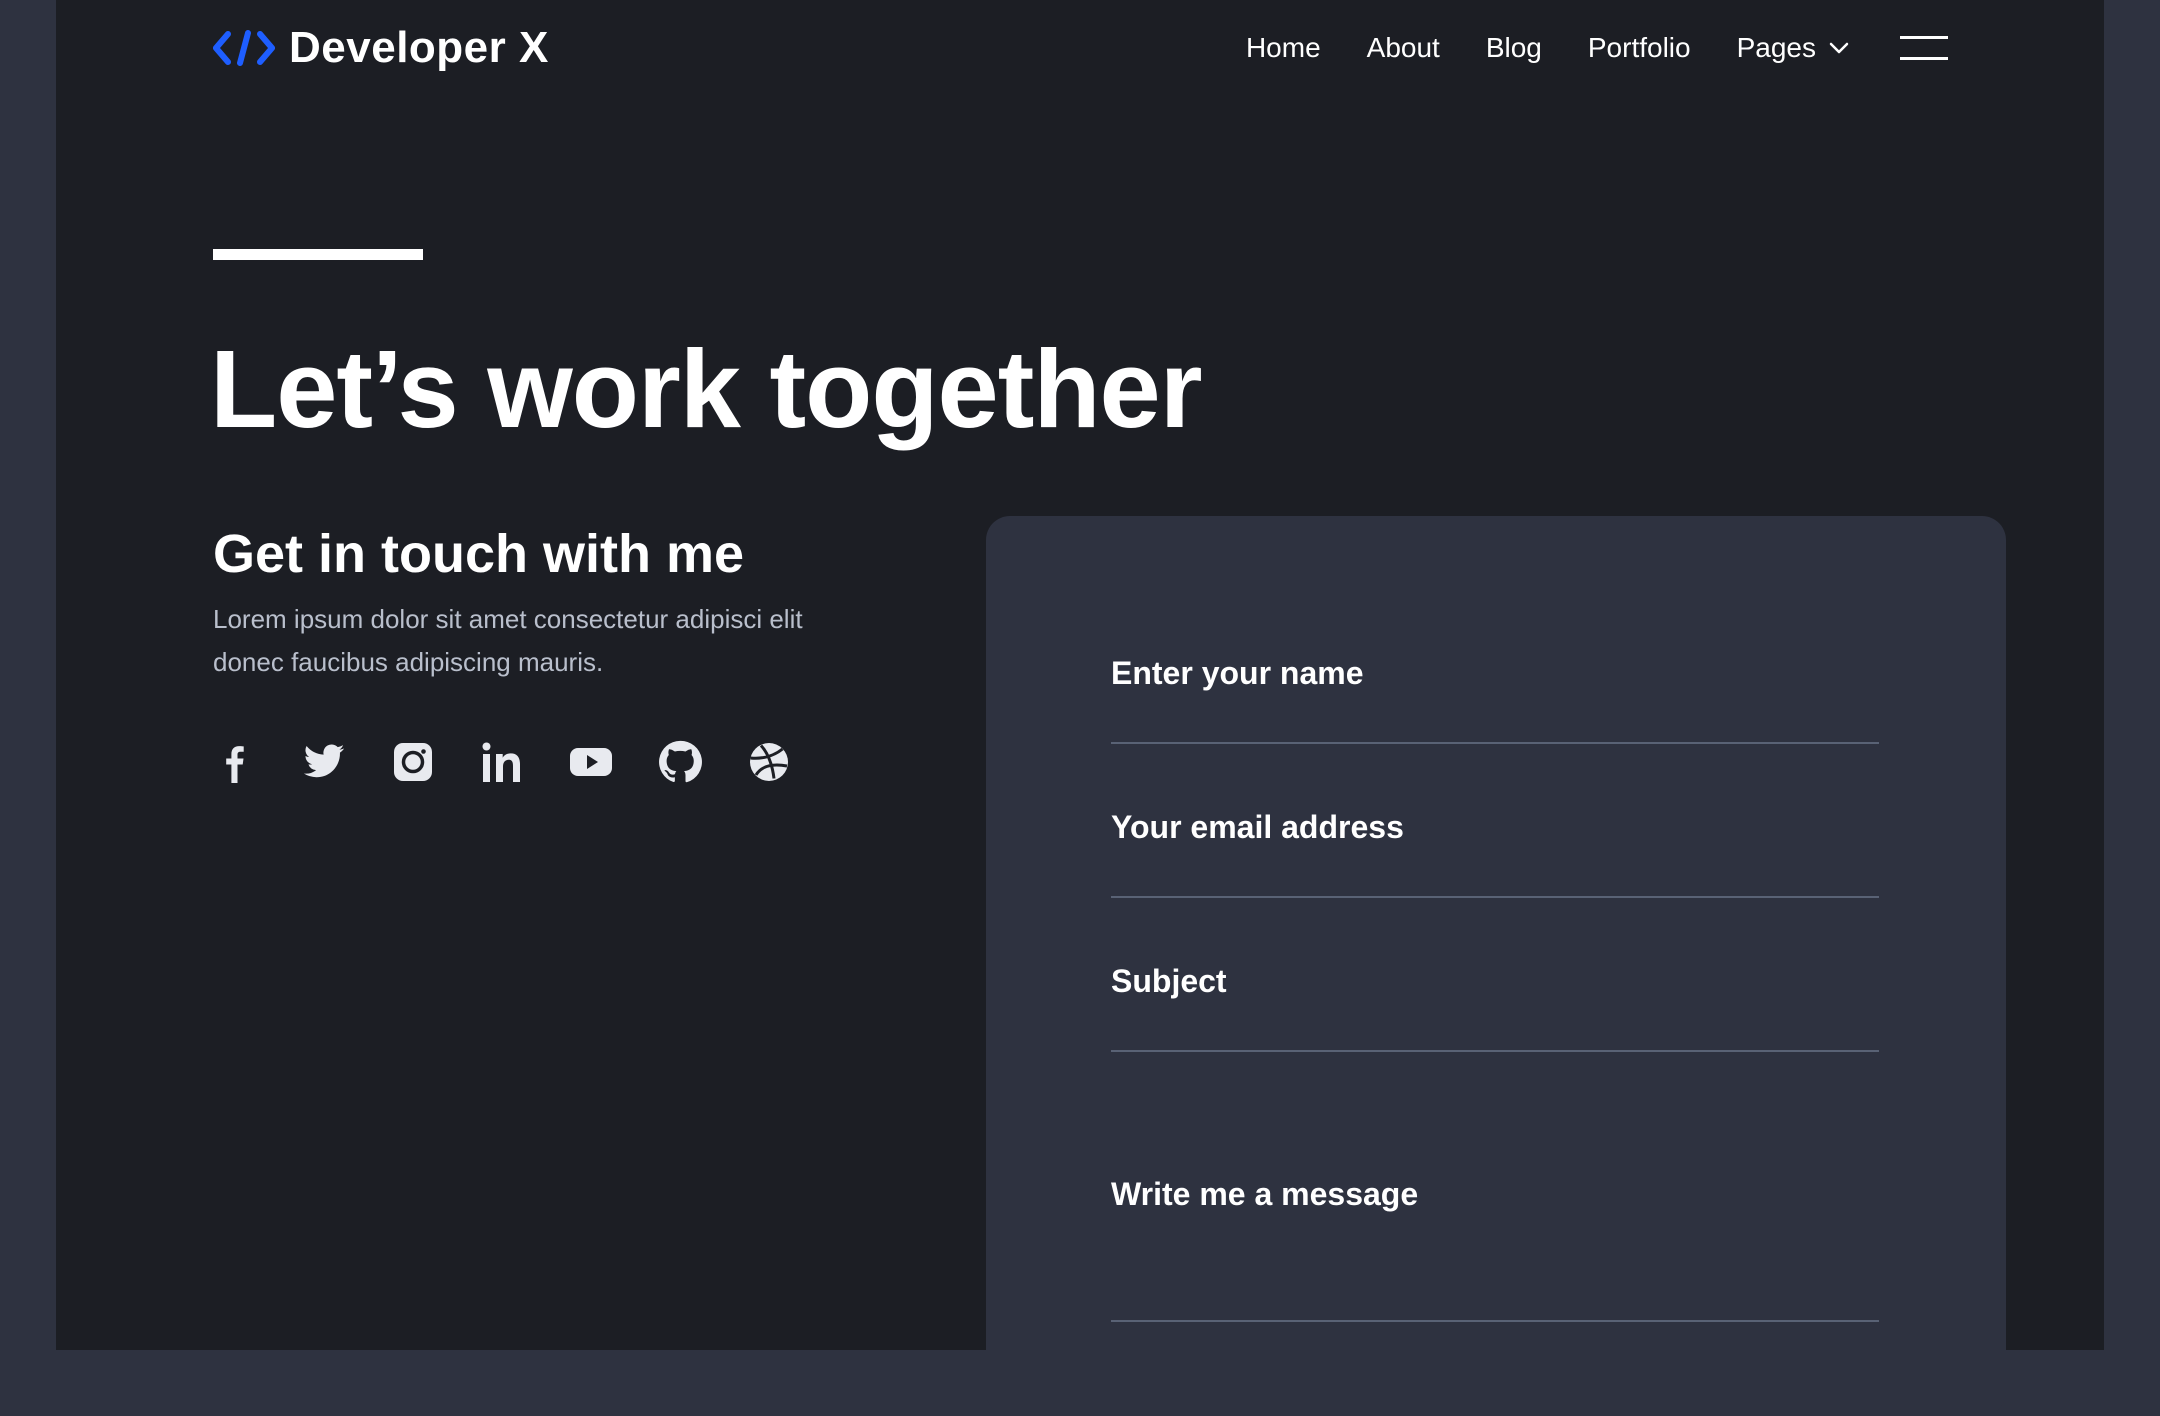 Image resolution: width=2160 pixels, height=1416 pixels. What do you see at coordinates (479, 554) in the screenshot?
I see `contact-heading: Get in touch with me` at bounding box center [479, 554].